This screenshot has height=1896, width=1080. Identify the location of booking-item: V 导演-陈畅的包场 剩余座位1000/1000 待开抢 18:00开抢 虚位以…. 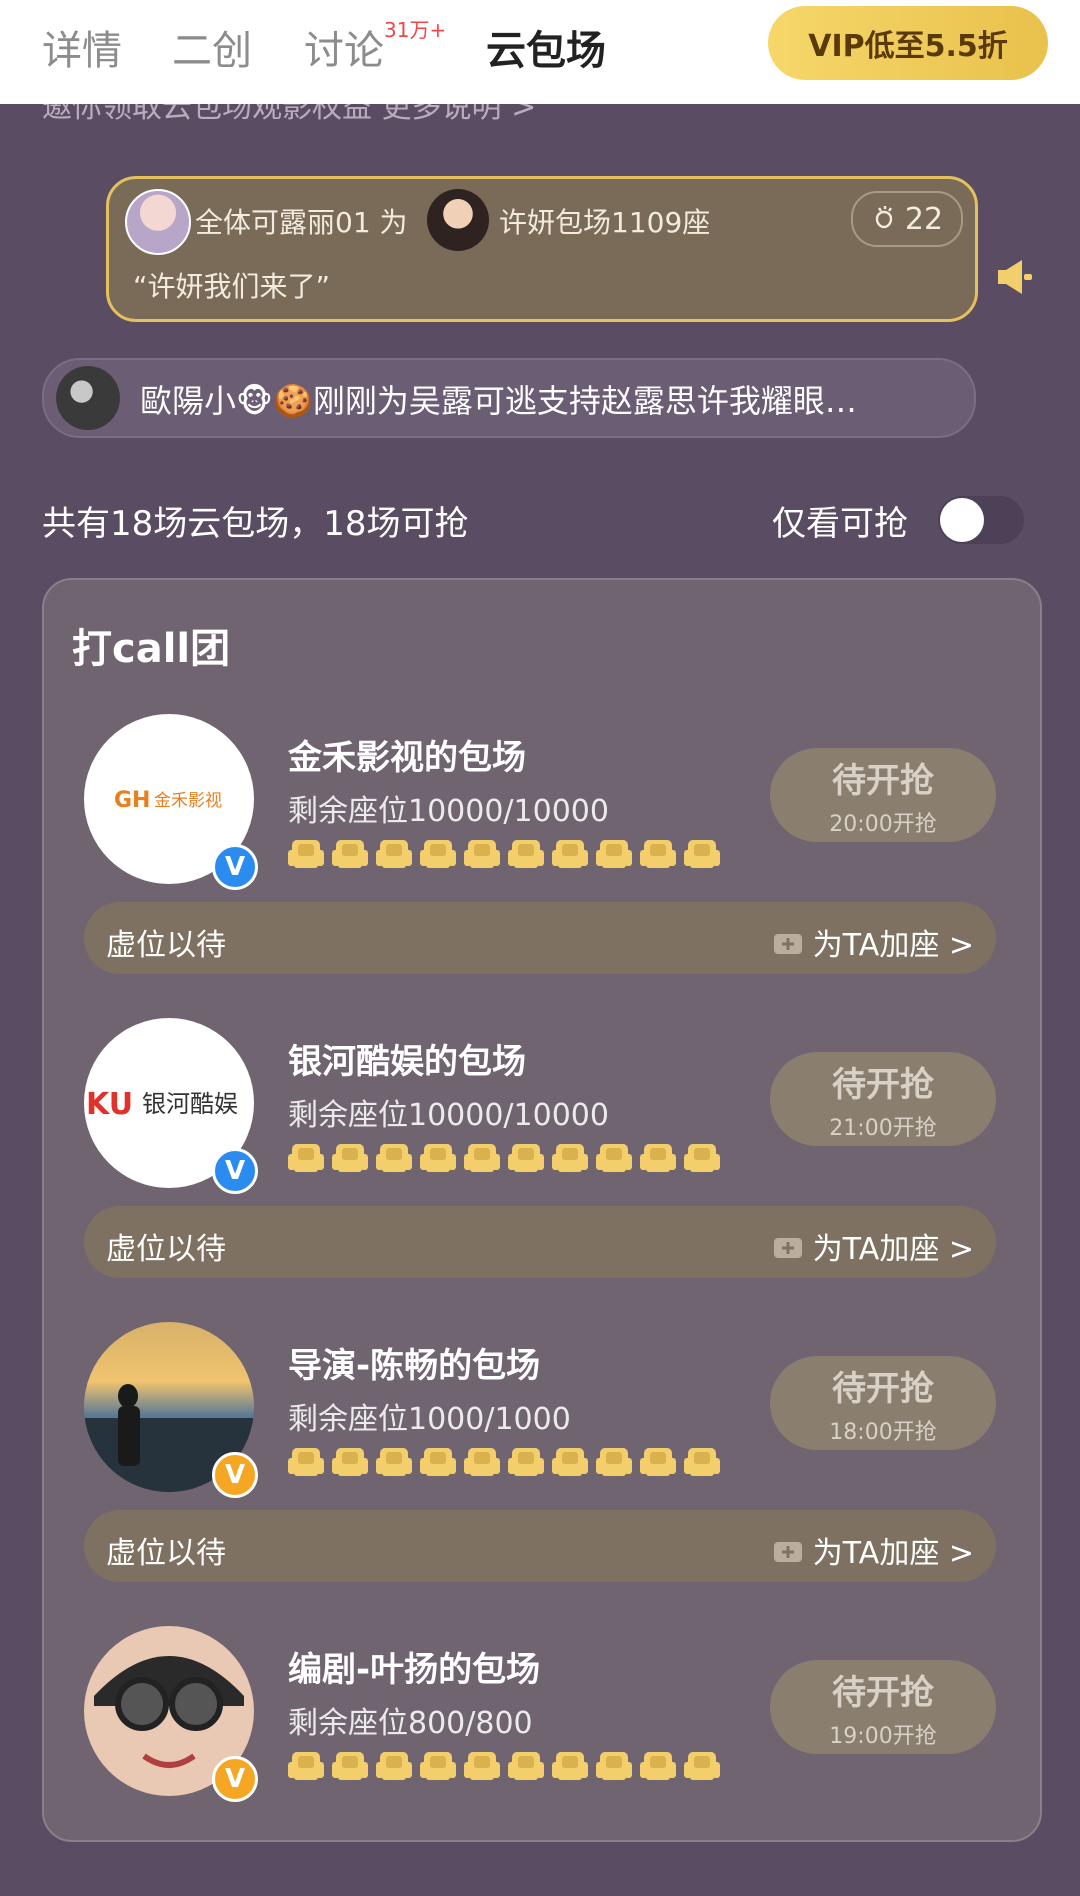
(541, 1457).